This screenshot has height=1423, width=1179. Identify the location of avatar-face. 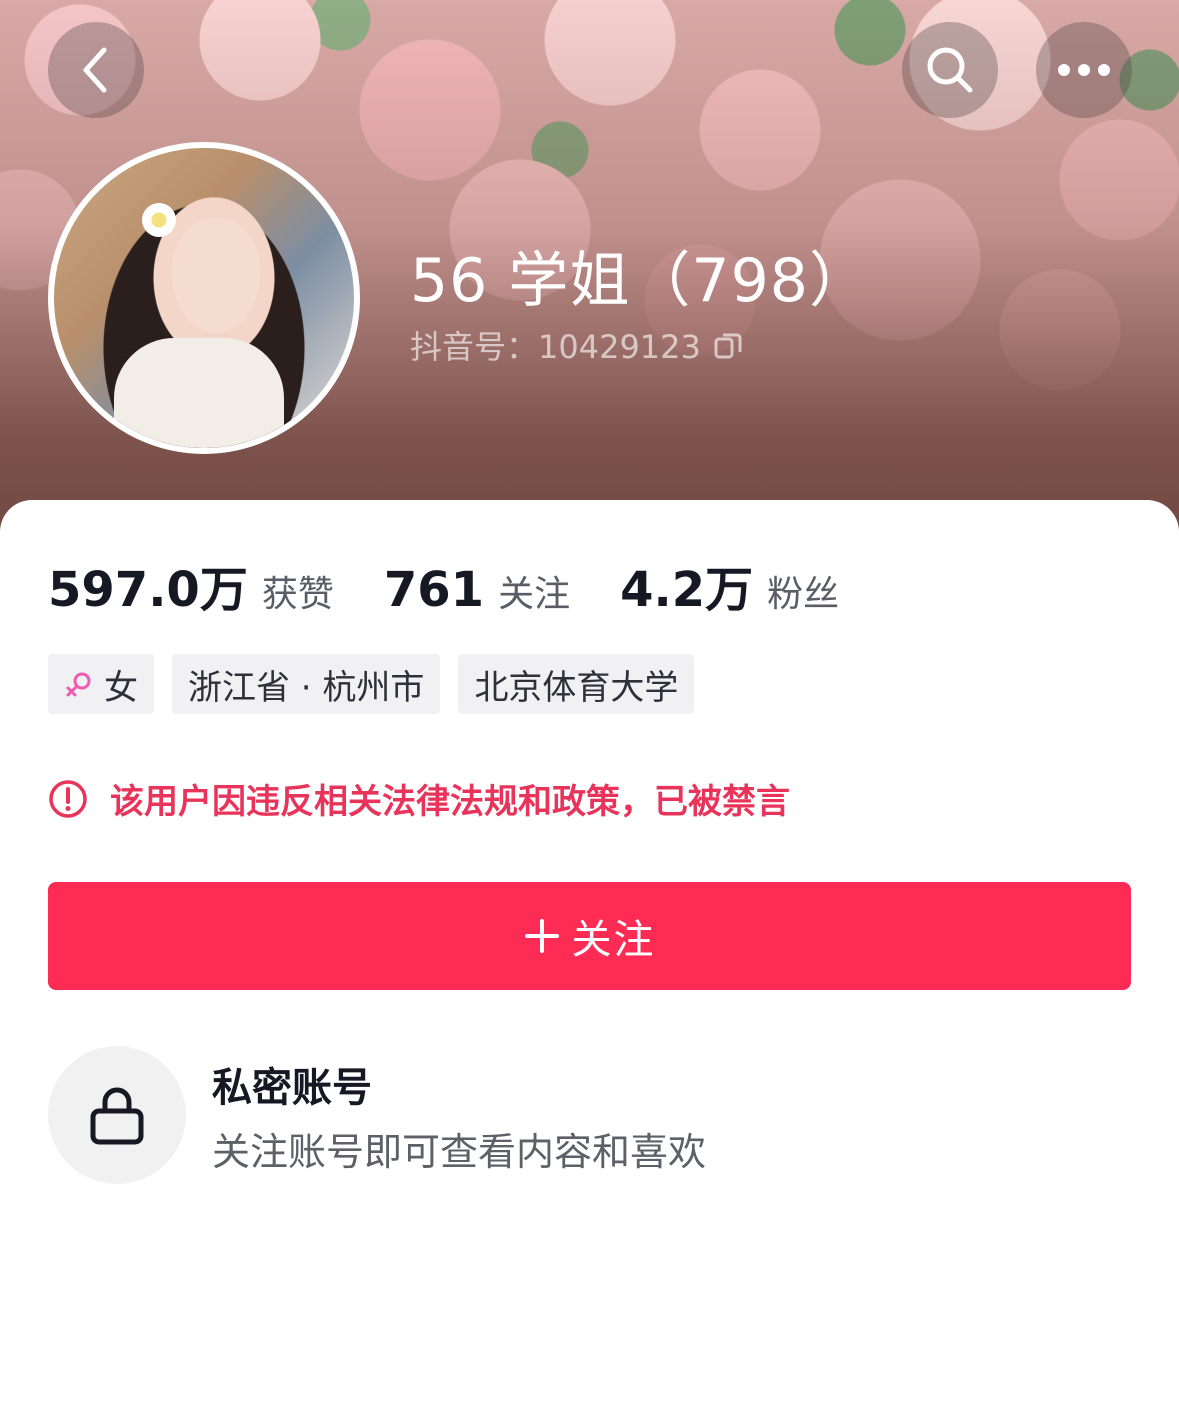
(216, 275).